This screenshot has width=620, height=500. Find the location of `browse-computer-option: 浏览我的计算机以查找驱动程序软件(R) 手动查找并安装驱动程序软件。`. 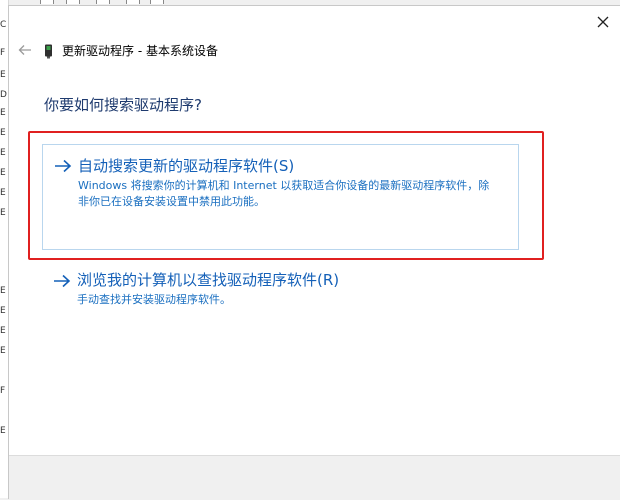

browse-computer-option: 浏览我的计算机以查找驱动程序软件(R) 手动查找并安装驱动程序软件。 is located at coordinates (279, 291).